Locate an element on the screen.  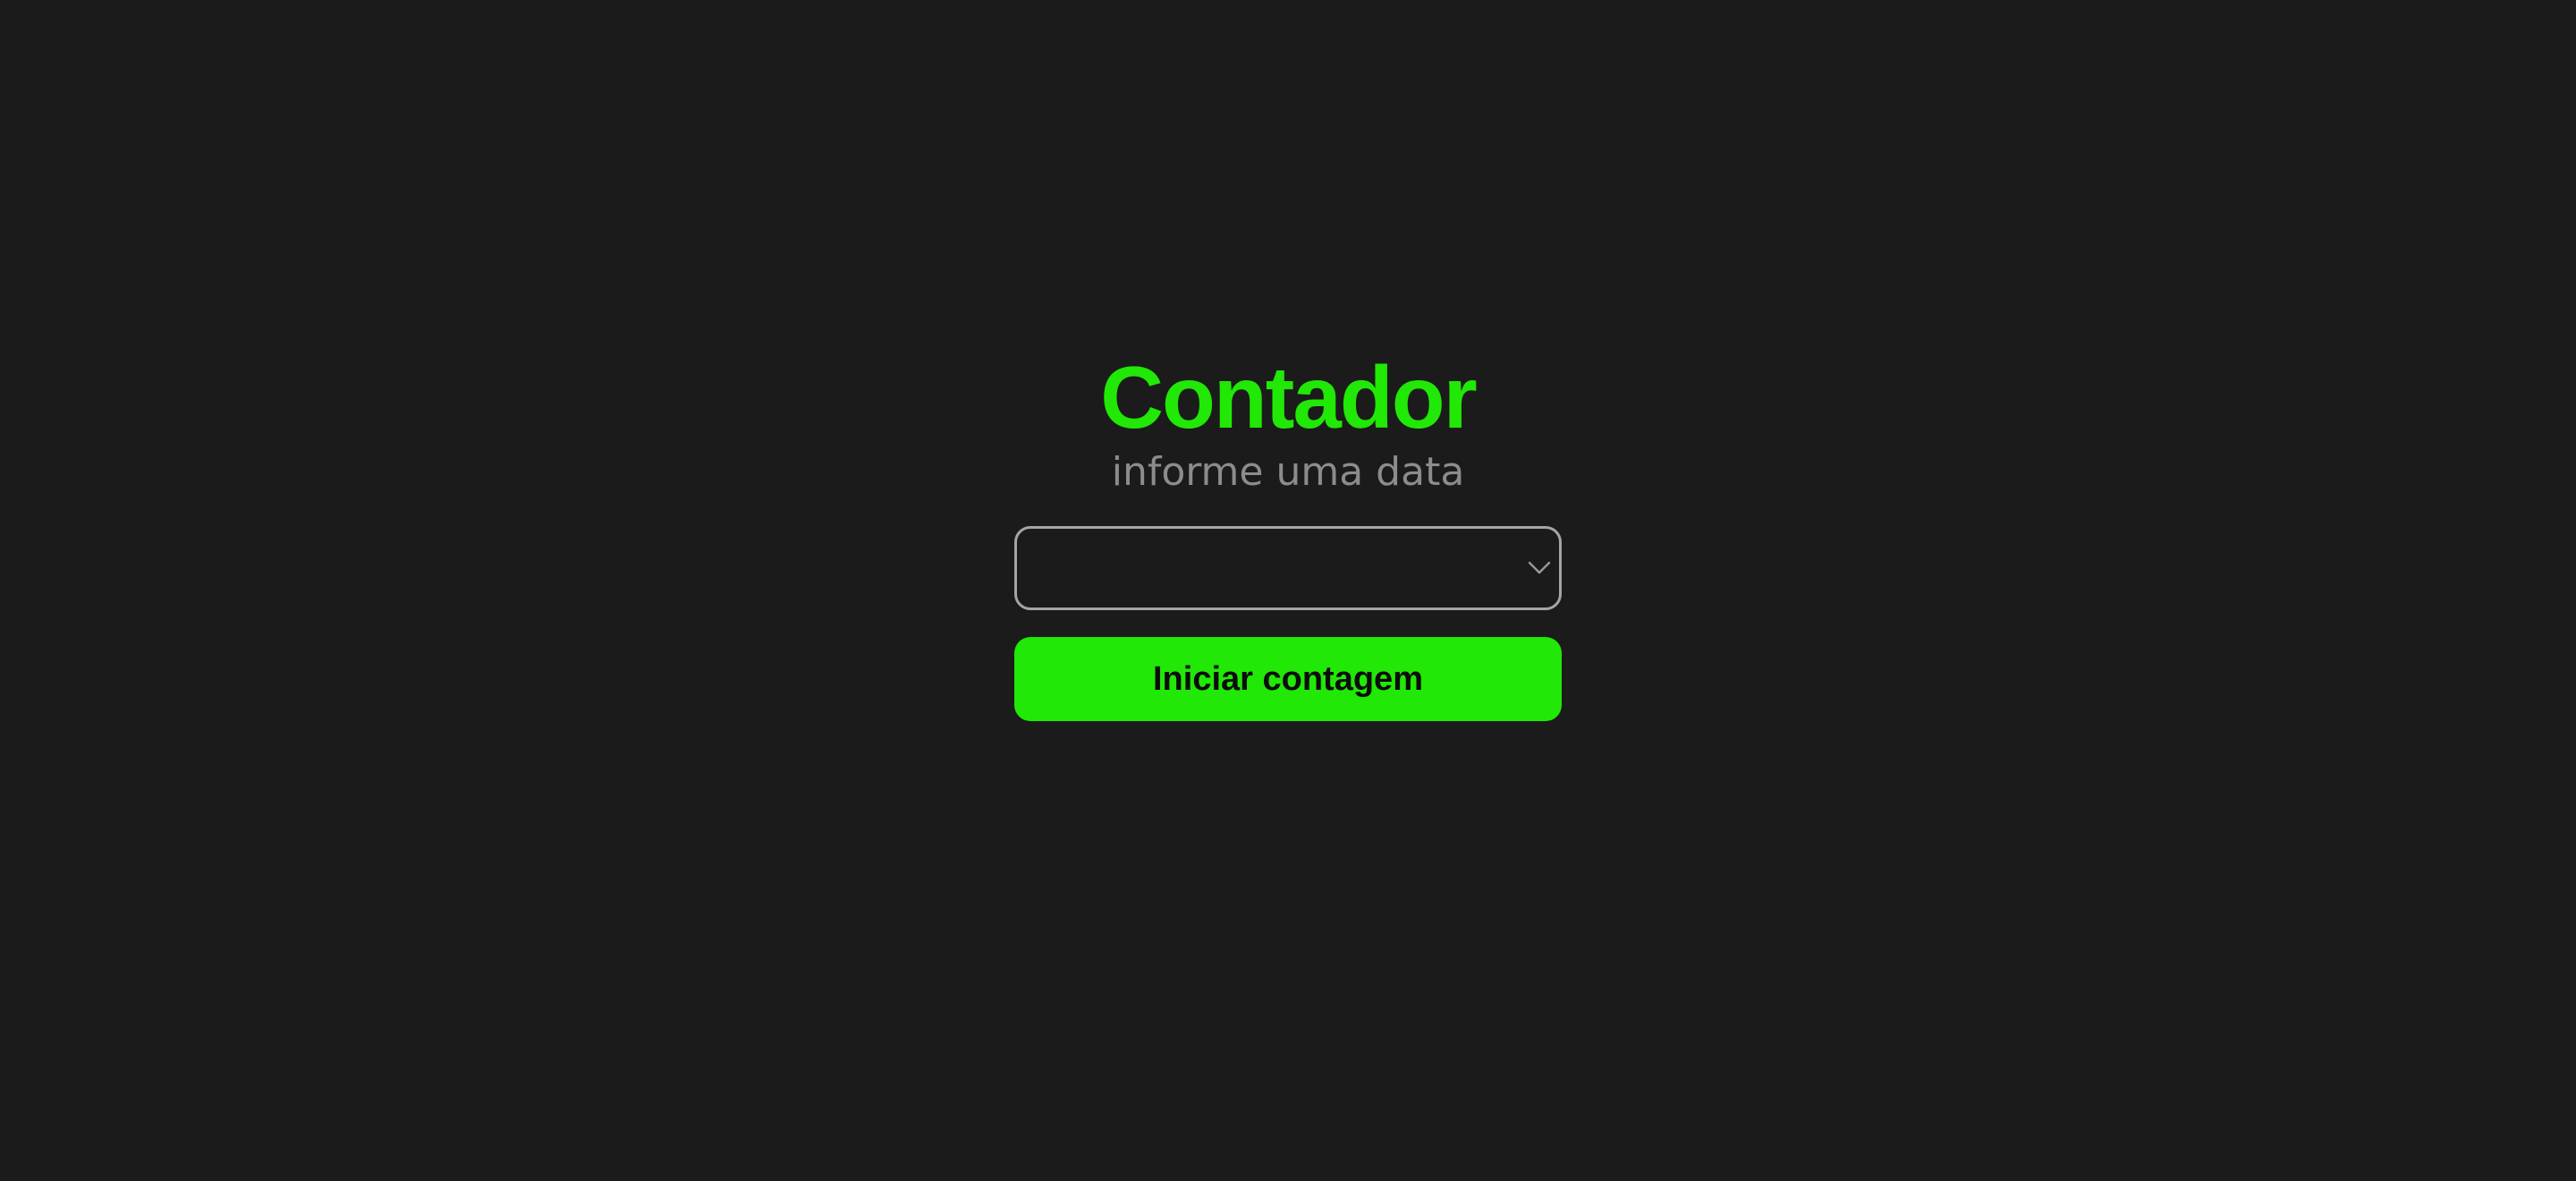
date-select is located at coordinates (1288, 568).